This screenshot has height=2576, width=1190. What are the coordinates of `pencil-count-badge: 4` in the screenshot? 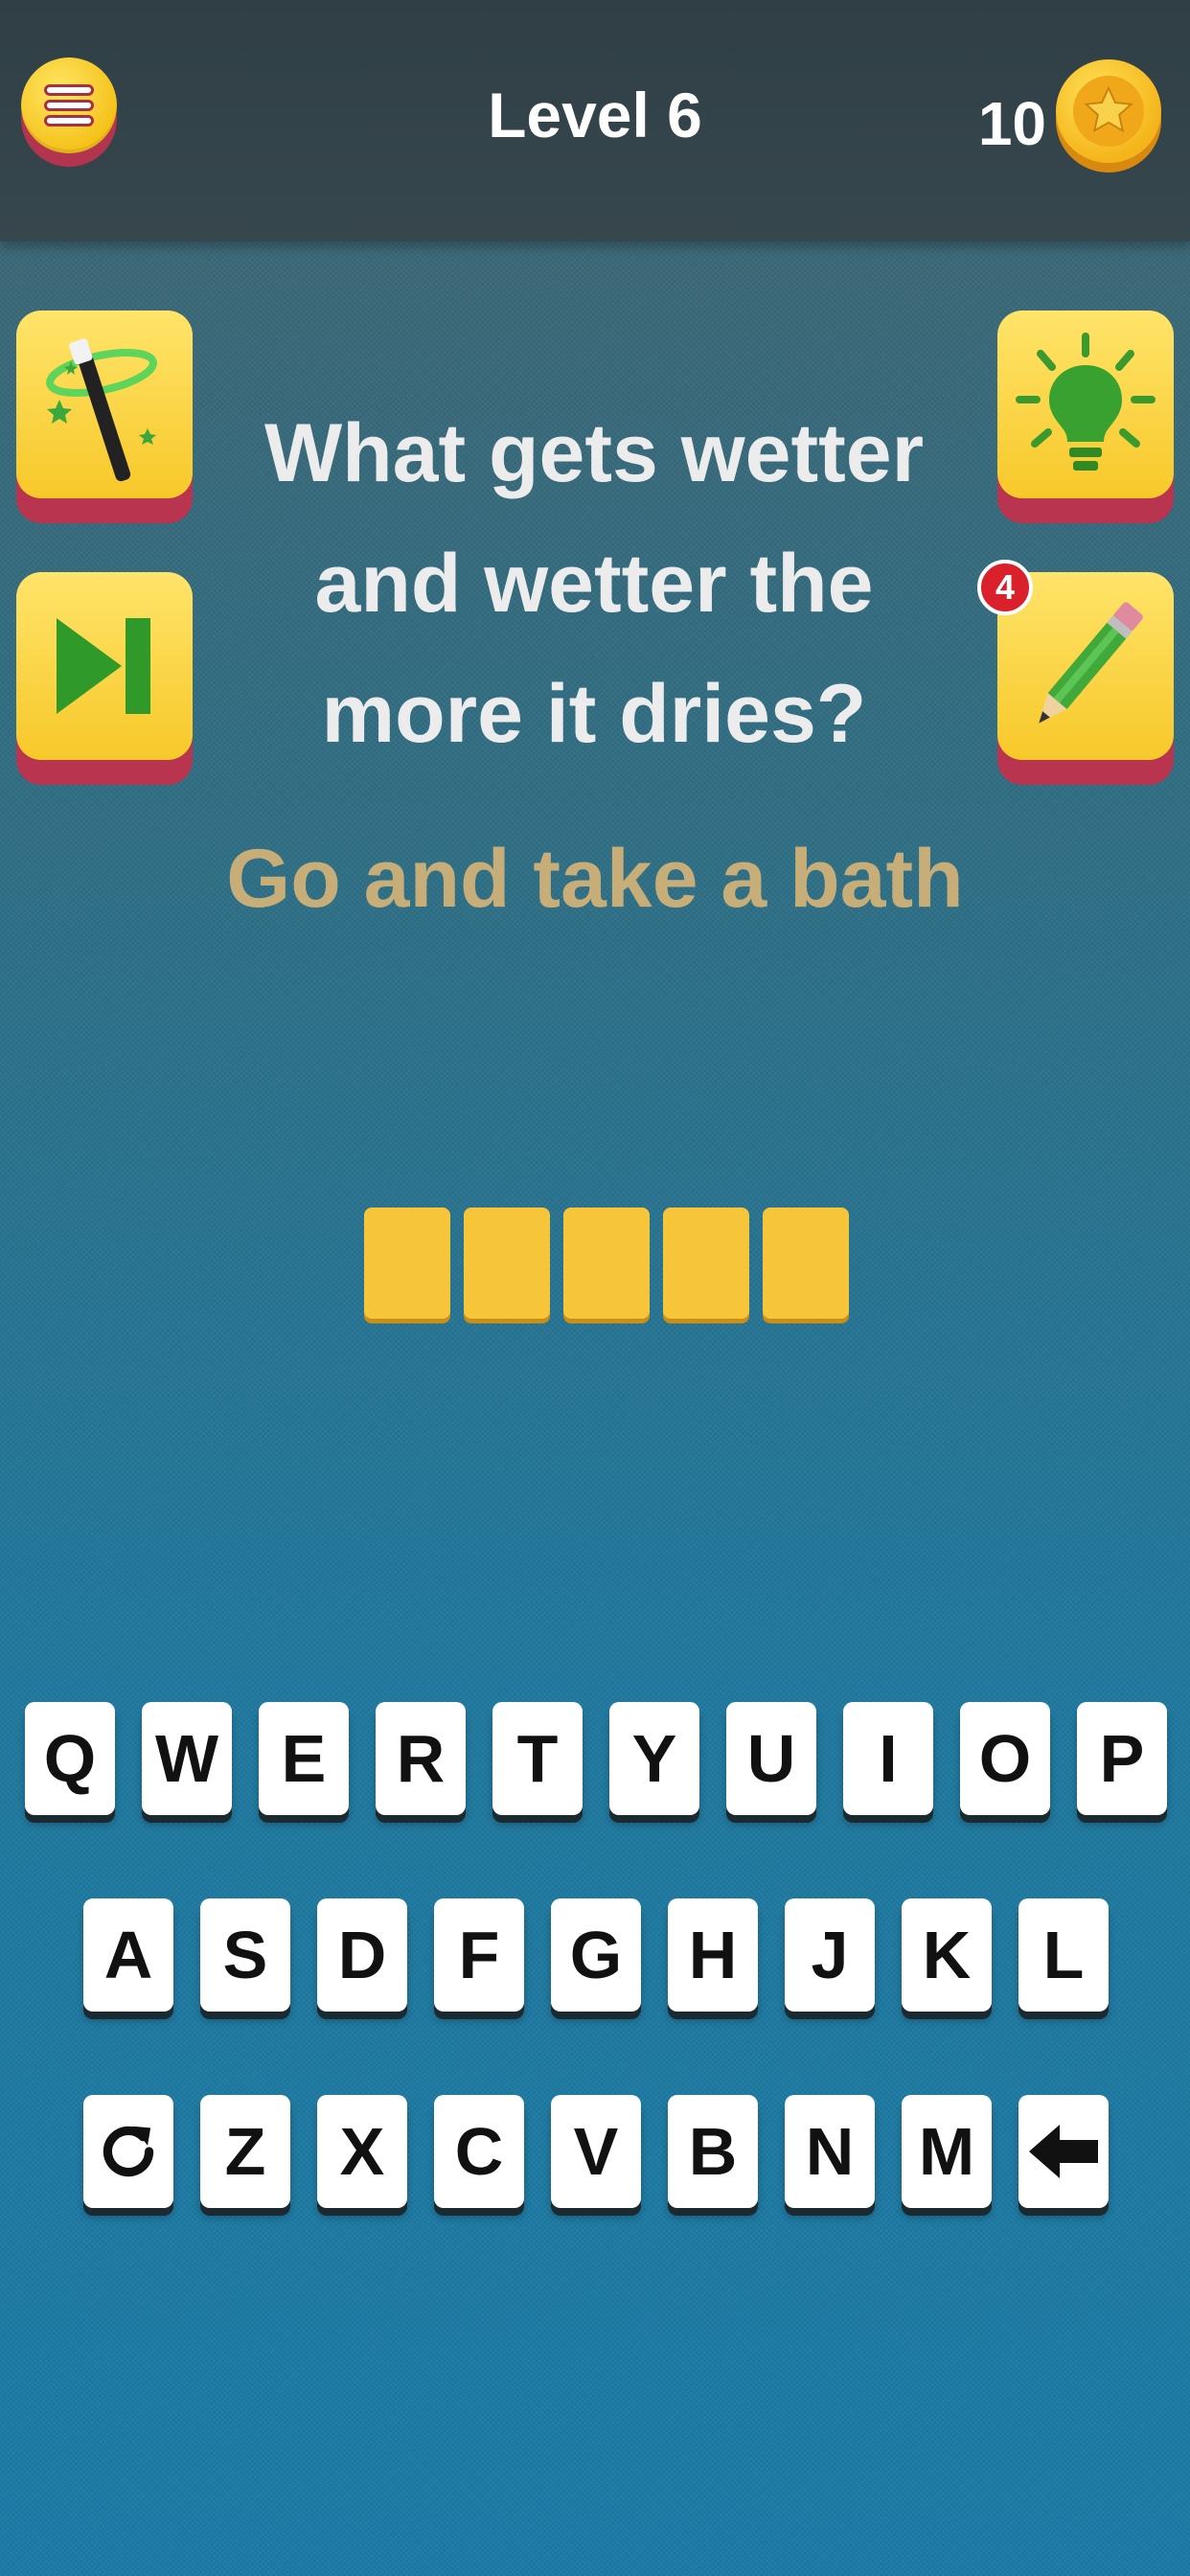 It's located at (1005, 587).